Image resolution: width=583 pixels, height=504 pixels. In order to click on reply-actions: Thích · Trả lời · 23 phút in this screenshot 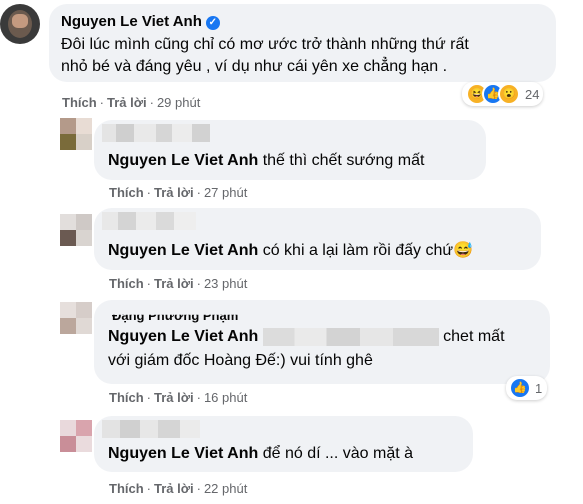, I will do `click(178, 283)`.